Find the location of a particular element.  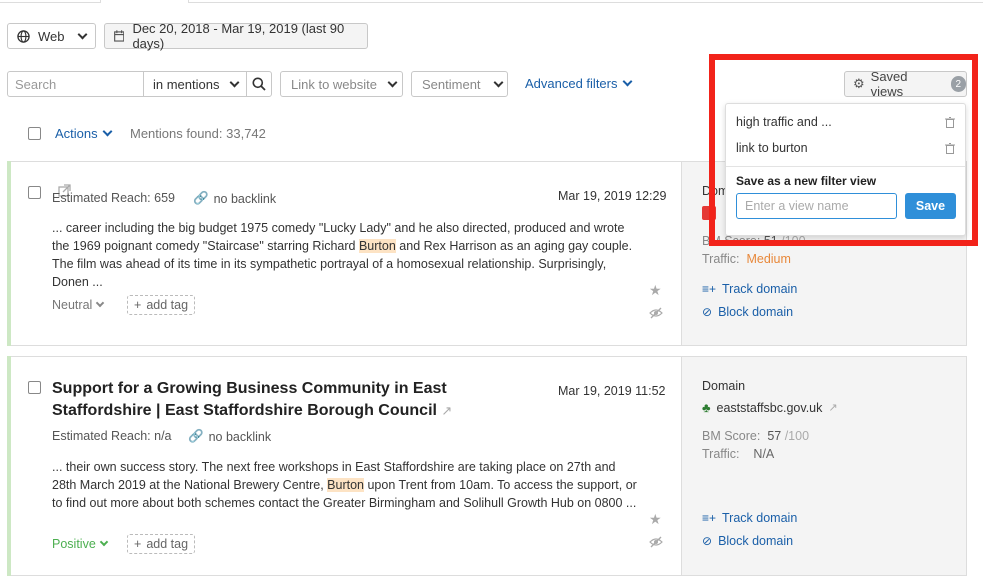

domain-name: eaststaffsbc.gov.uk is located at coordinates (769, 407).